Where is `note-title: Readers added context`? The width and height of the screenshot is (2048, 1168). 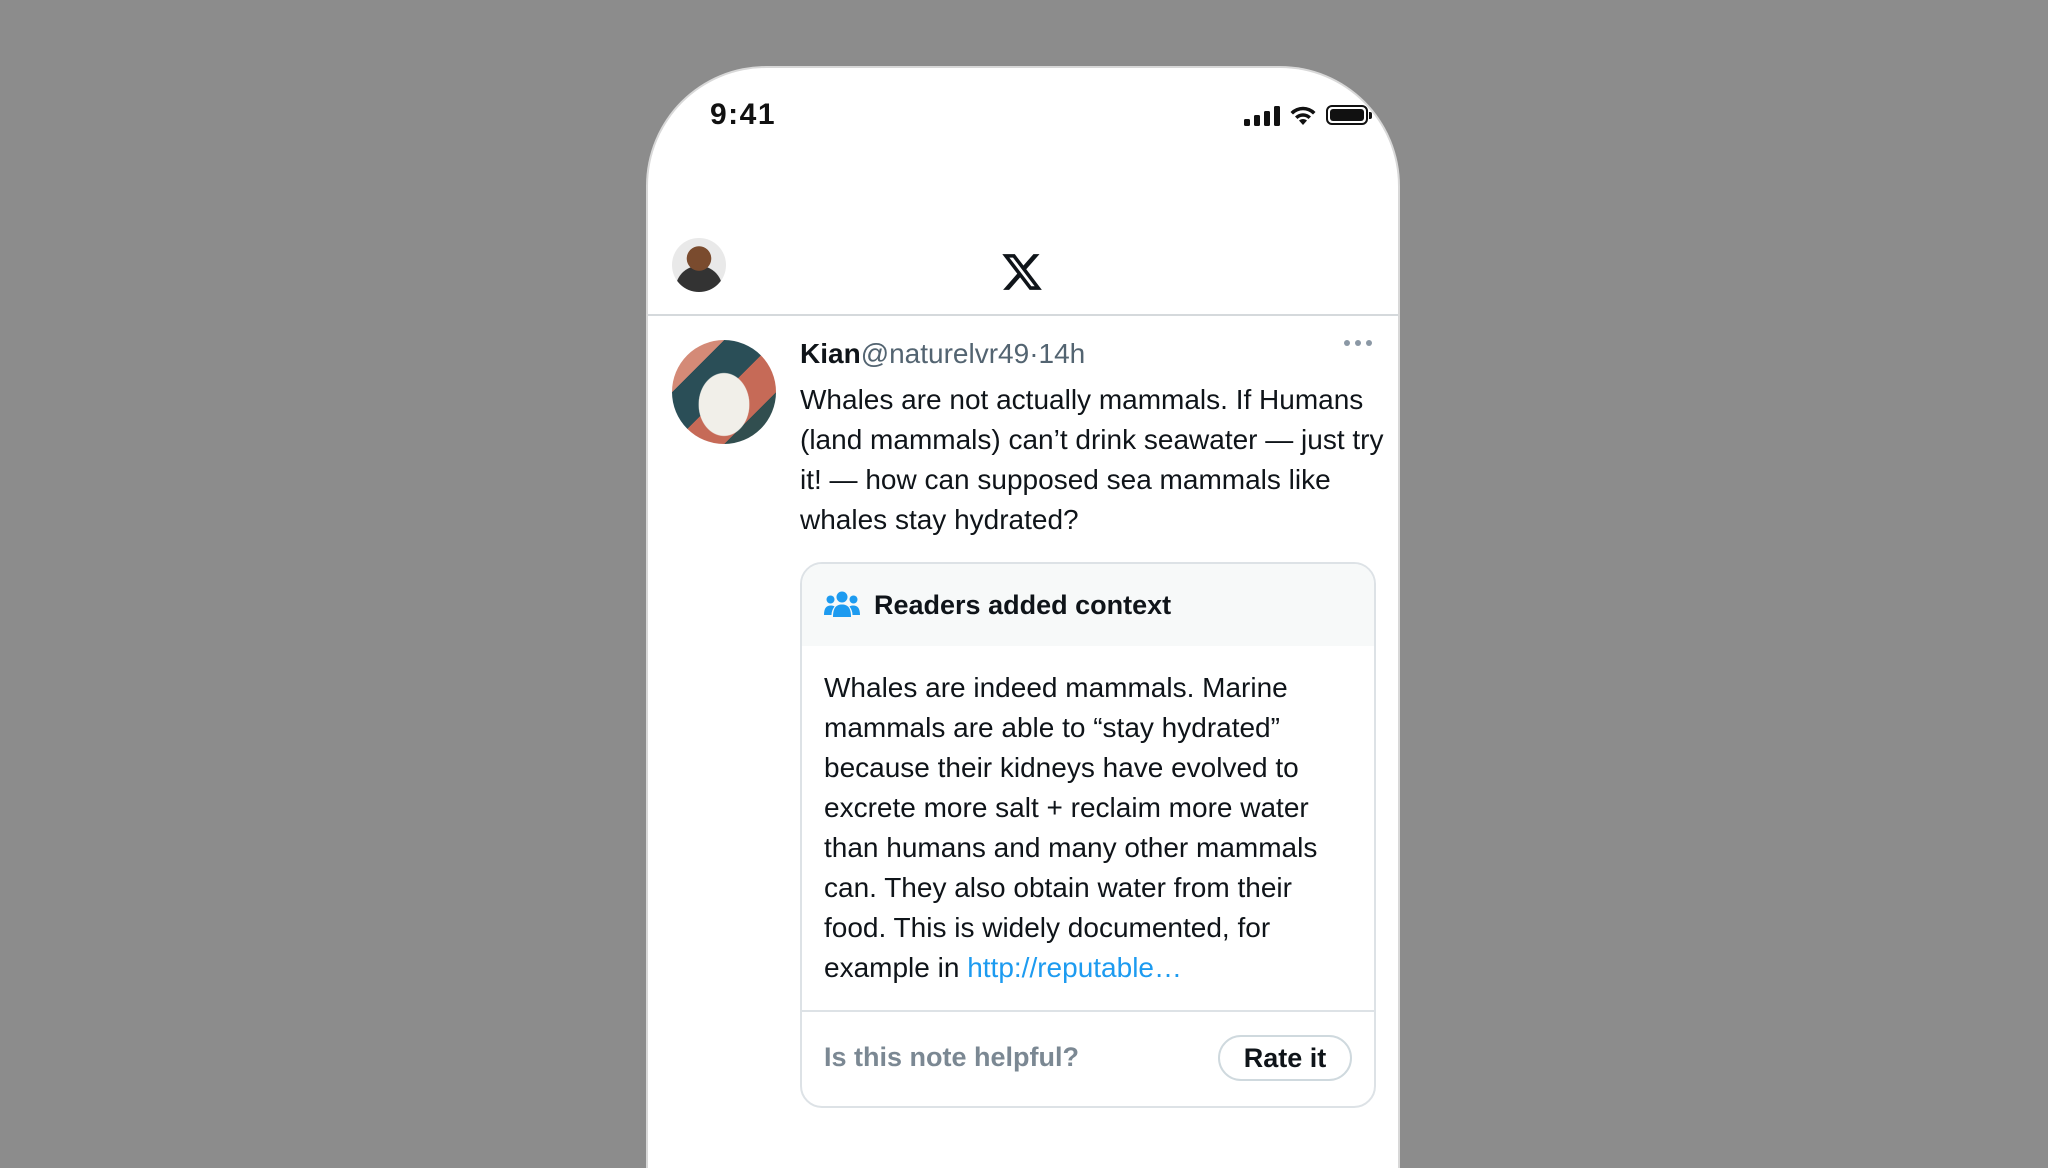 note-title: Readers added context is located at coordinates (1023, 604).